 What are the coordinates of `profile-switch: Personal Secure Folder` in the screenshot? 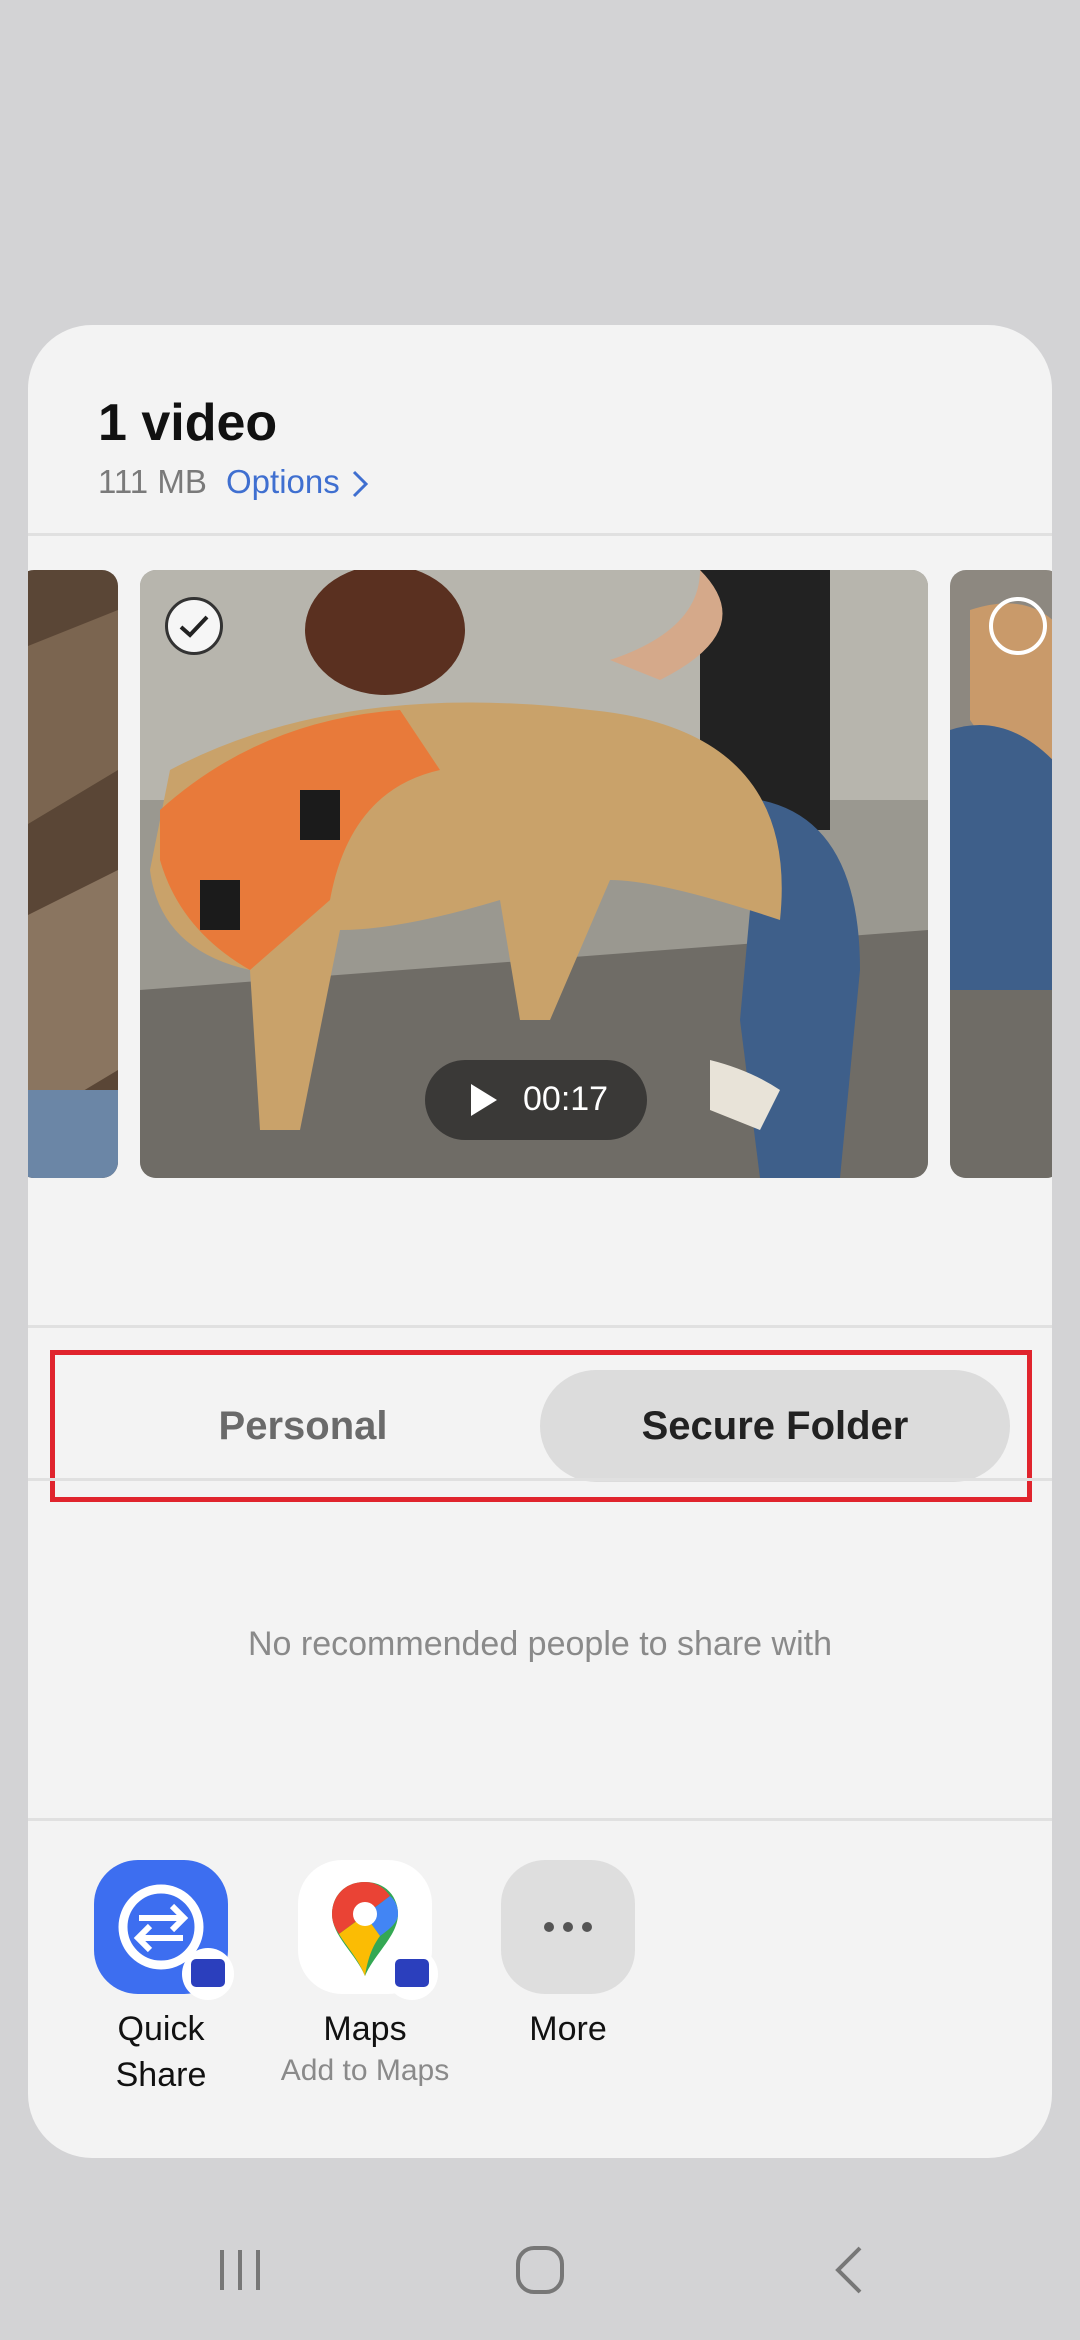 It's located at (540, 1430).